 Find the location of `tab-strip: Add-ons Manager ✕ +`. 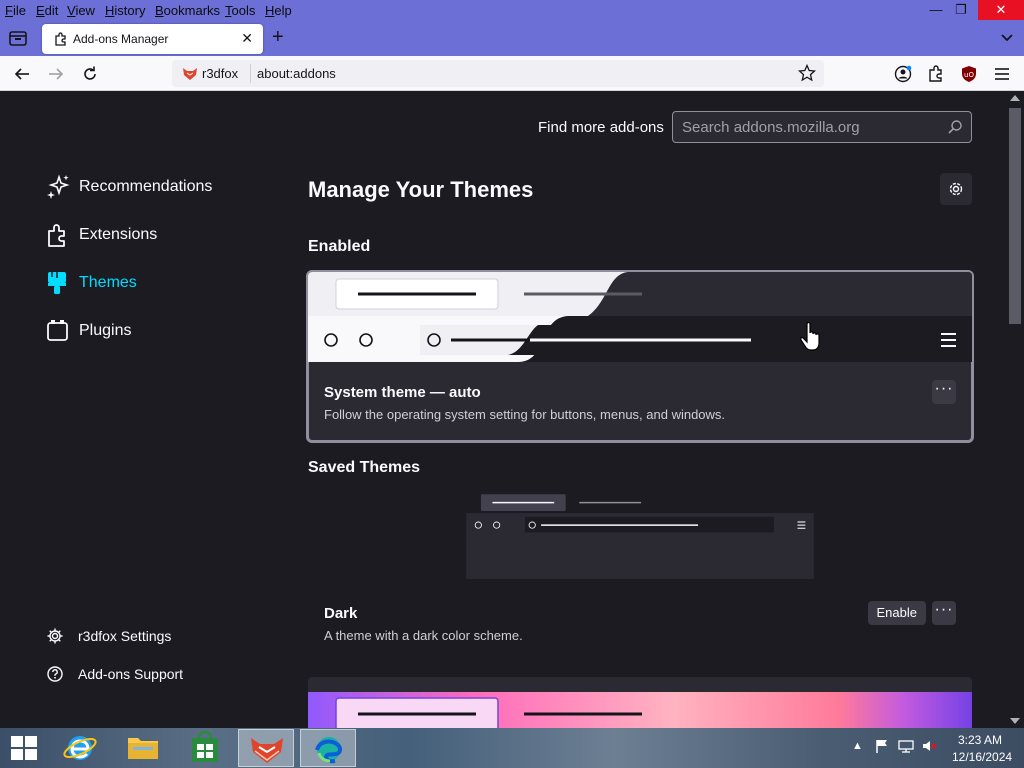

tab-strip: Add-ons Manager ✕ + is located at coordinates (512, 38).